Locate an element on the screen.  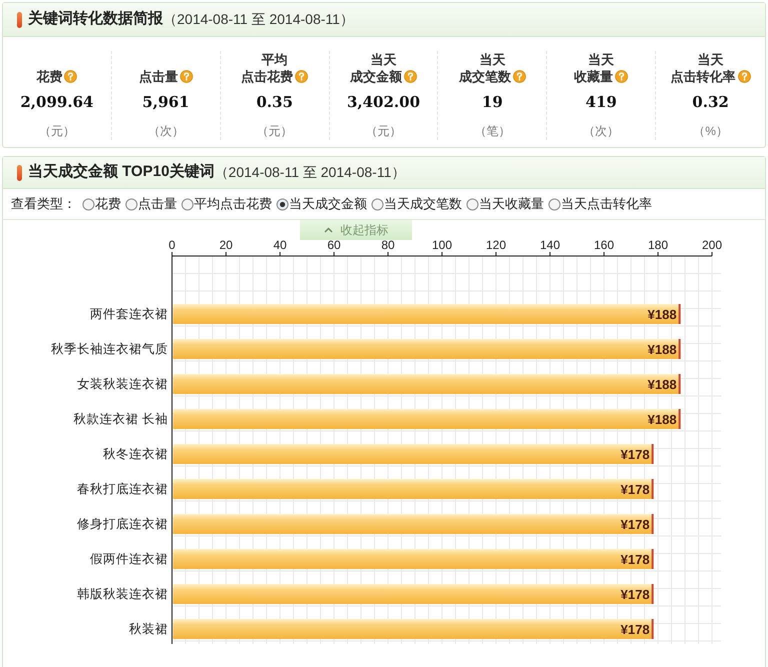
category-label: 女装秋装连衣裙 is located at coordinates (122, 384).